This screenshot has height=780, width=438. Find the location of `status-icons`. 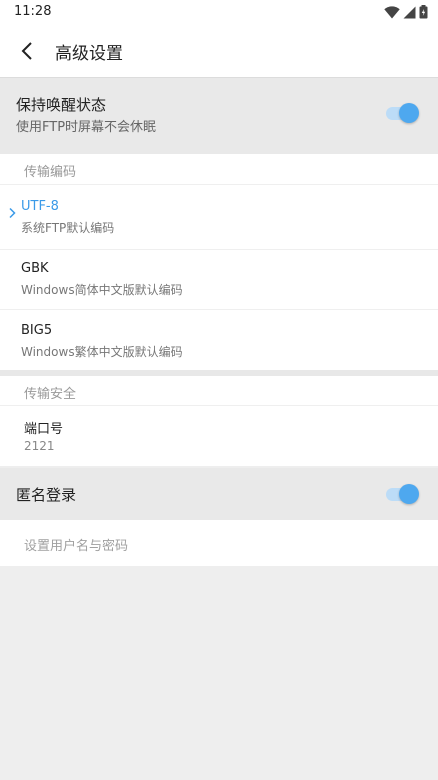

status-icons is located at coordinates (406, 12).